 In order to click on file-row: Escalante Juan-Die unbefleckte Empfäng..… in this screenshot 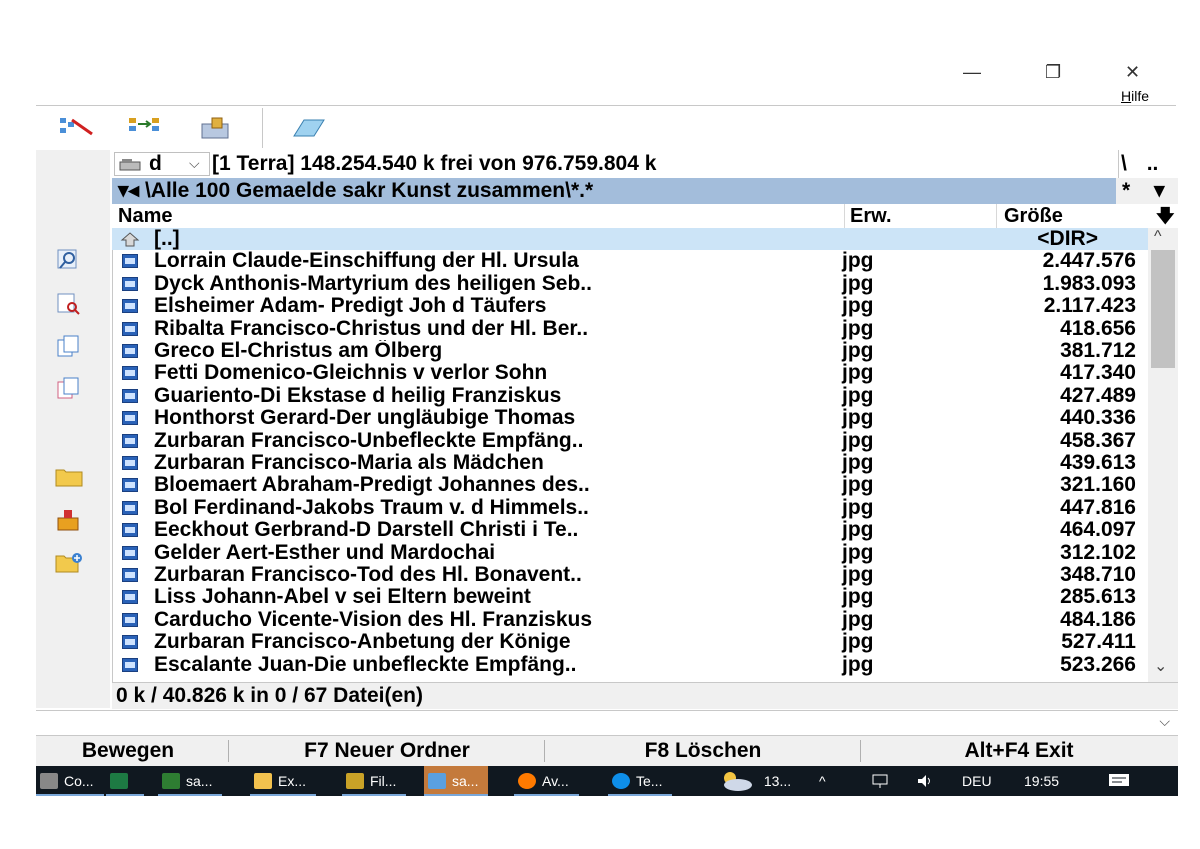, I will do `click(630, 664)`.